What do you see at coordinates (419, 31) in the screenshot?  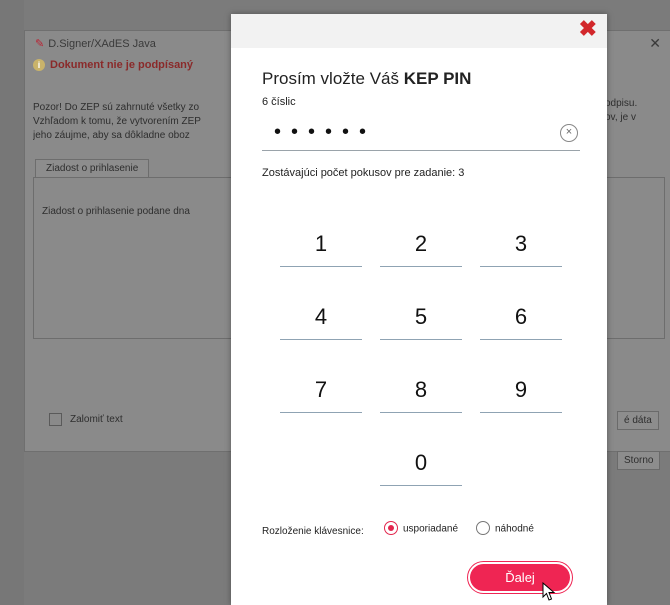 I see `dialog-header: ✖` at bounding box center [419, 31].